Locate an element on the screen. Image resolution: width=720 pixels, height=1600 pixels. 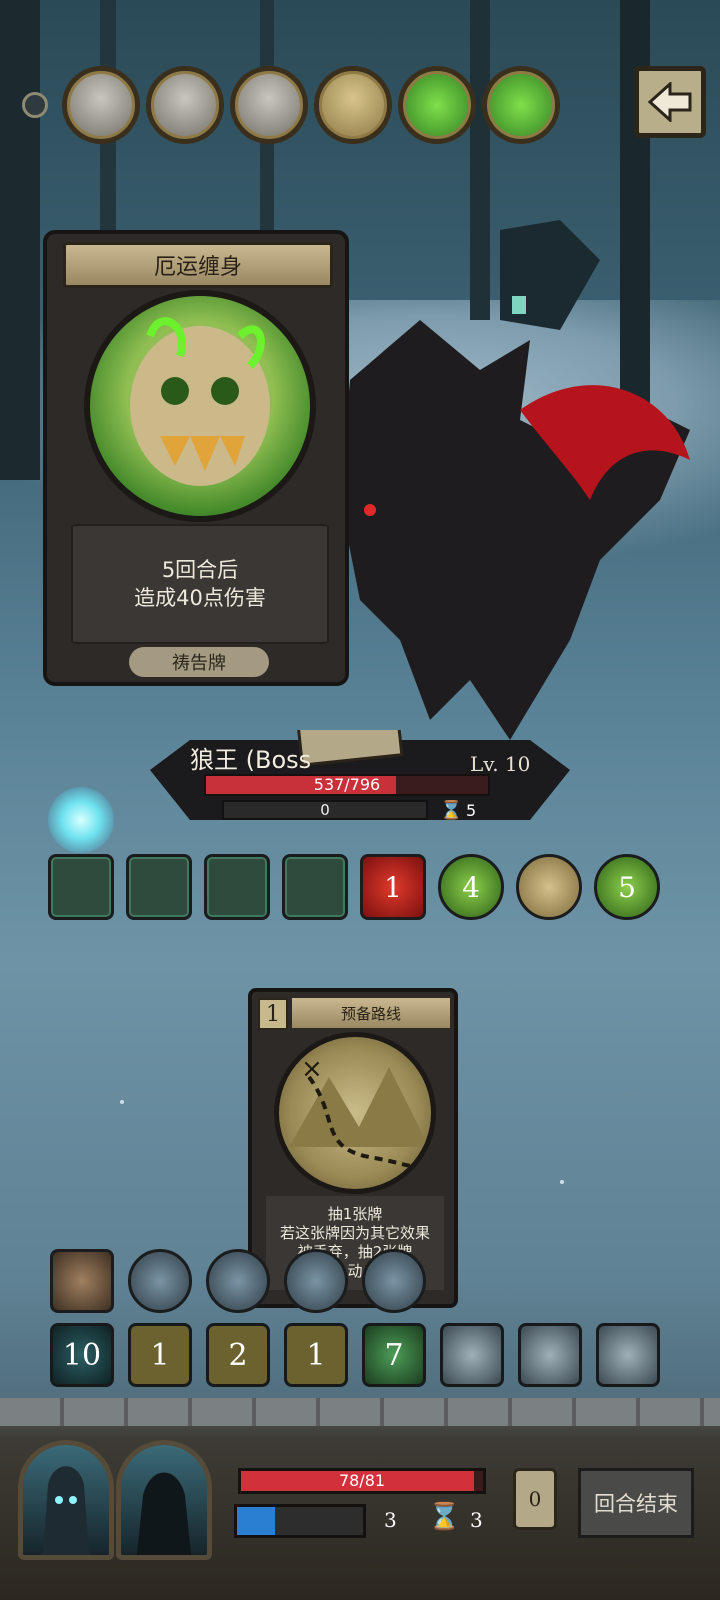
flame-feather-effect is located at coordinates (550, 1355).